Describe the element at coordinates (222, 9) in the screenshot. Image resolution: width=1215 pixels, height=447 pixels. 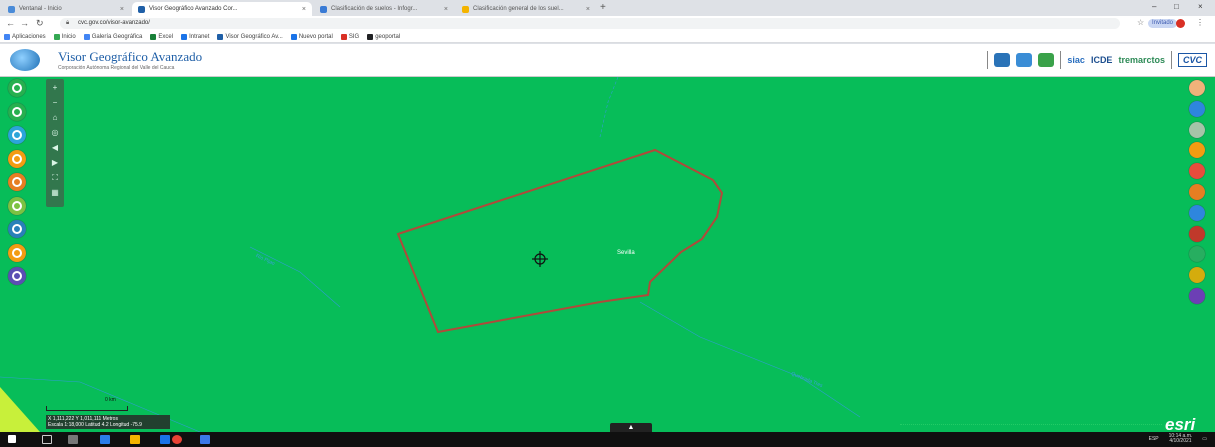
I see `browser-tab-active: Visor Geográfico Avanzado Cor... ×` at that location.